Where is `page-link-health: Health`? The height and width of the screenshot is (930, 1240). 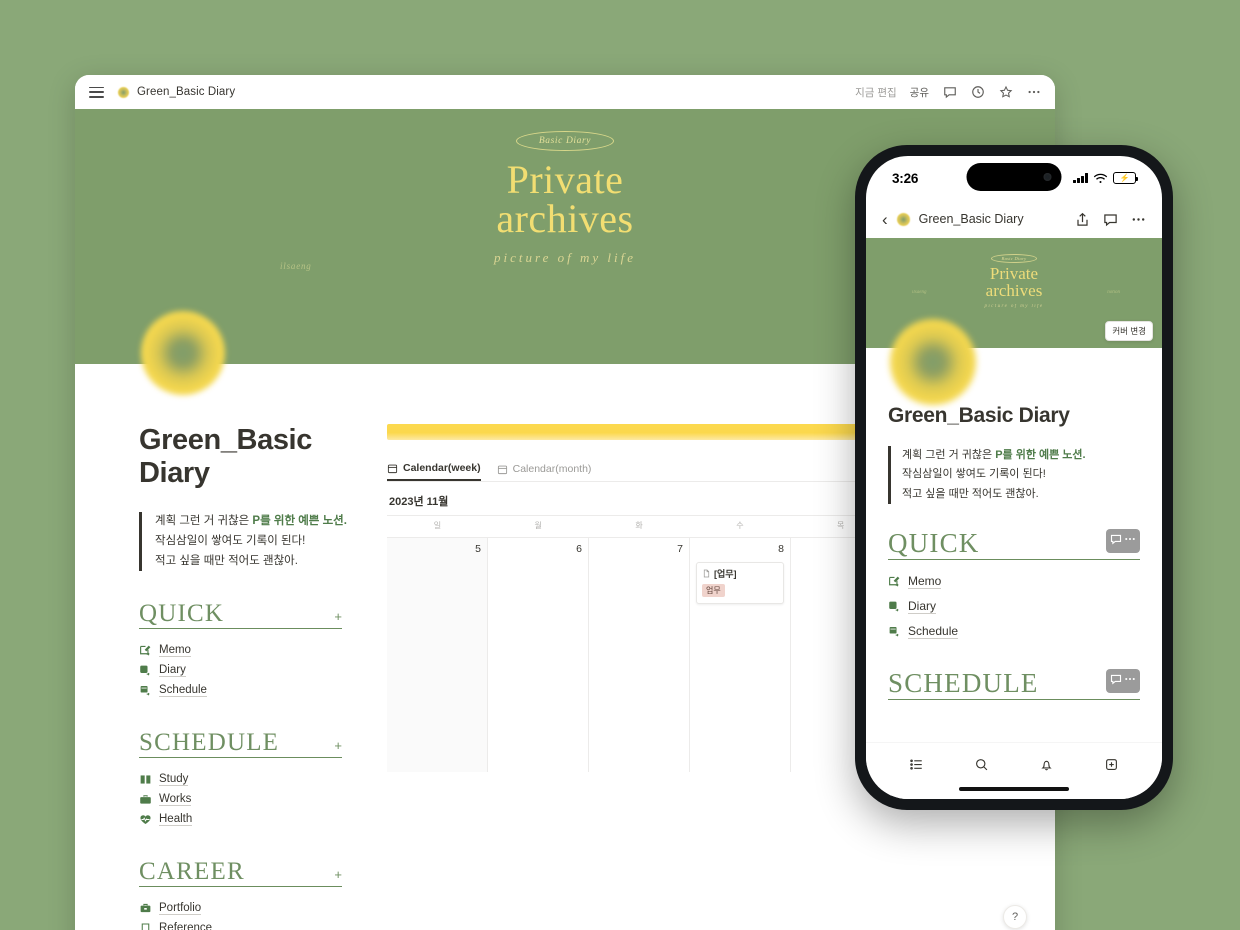
page-link-health: Health is located at coordinates (257, 819).